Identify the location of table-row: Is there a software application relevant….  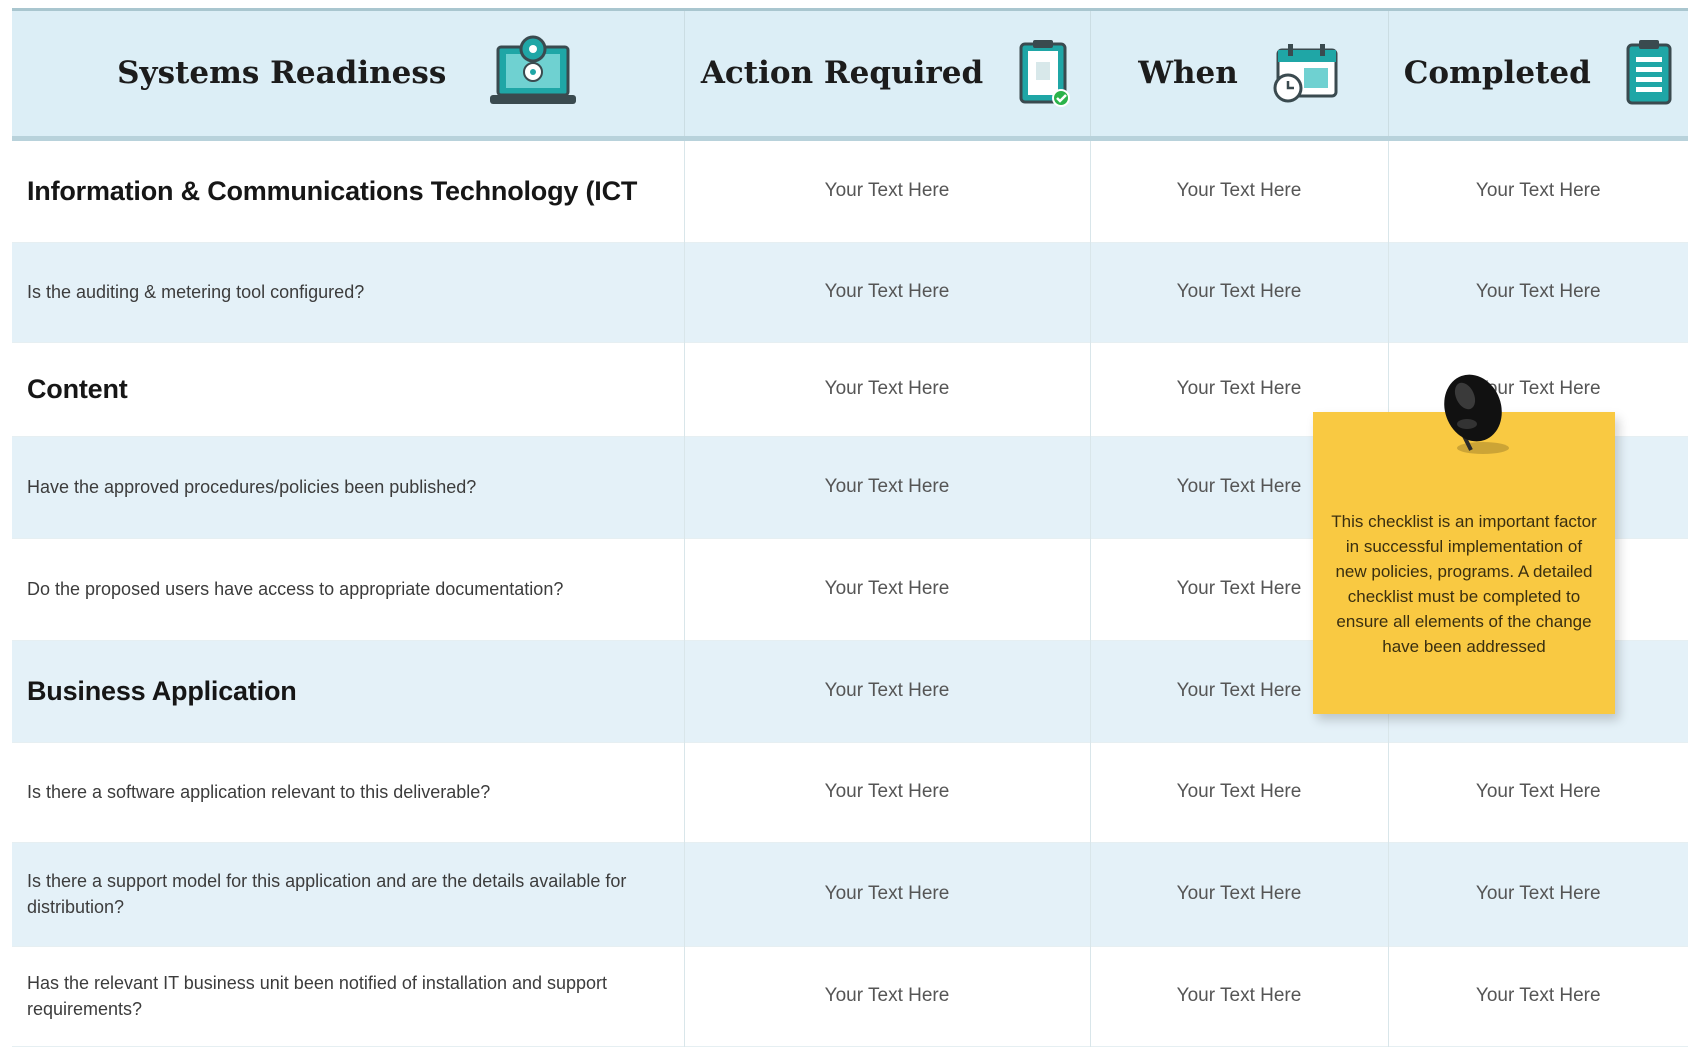
(850, 792).